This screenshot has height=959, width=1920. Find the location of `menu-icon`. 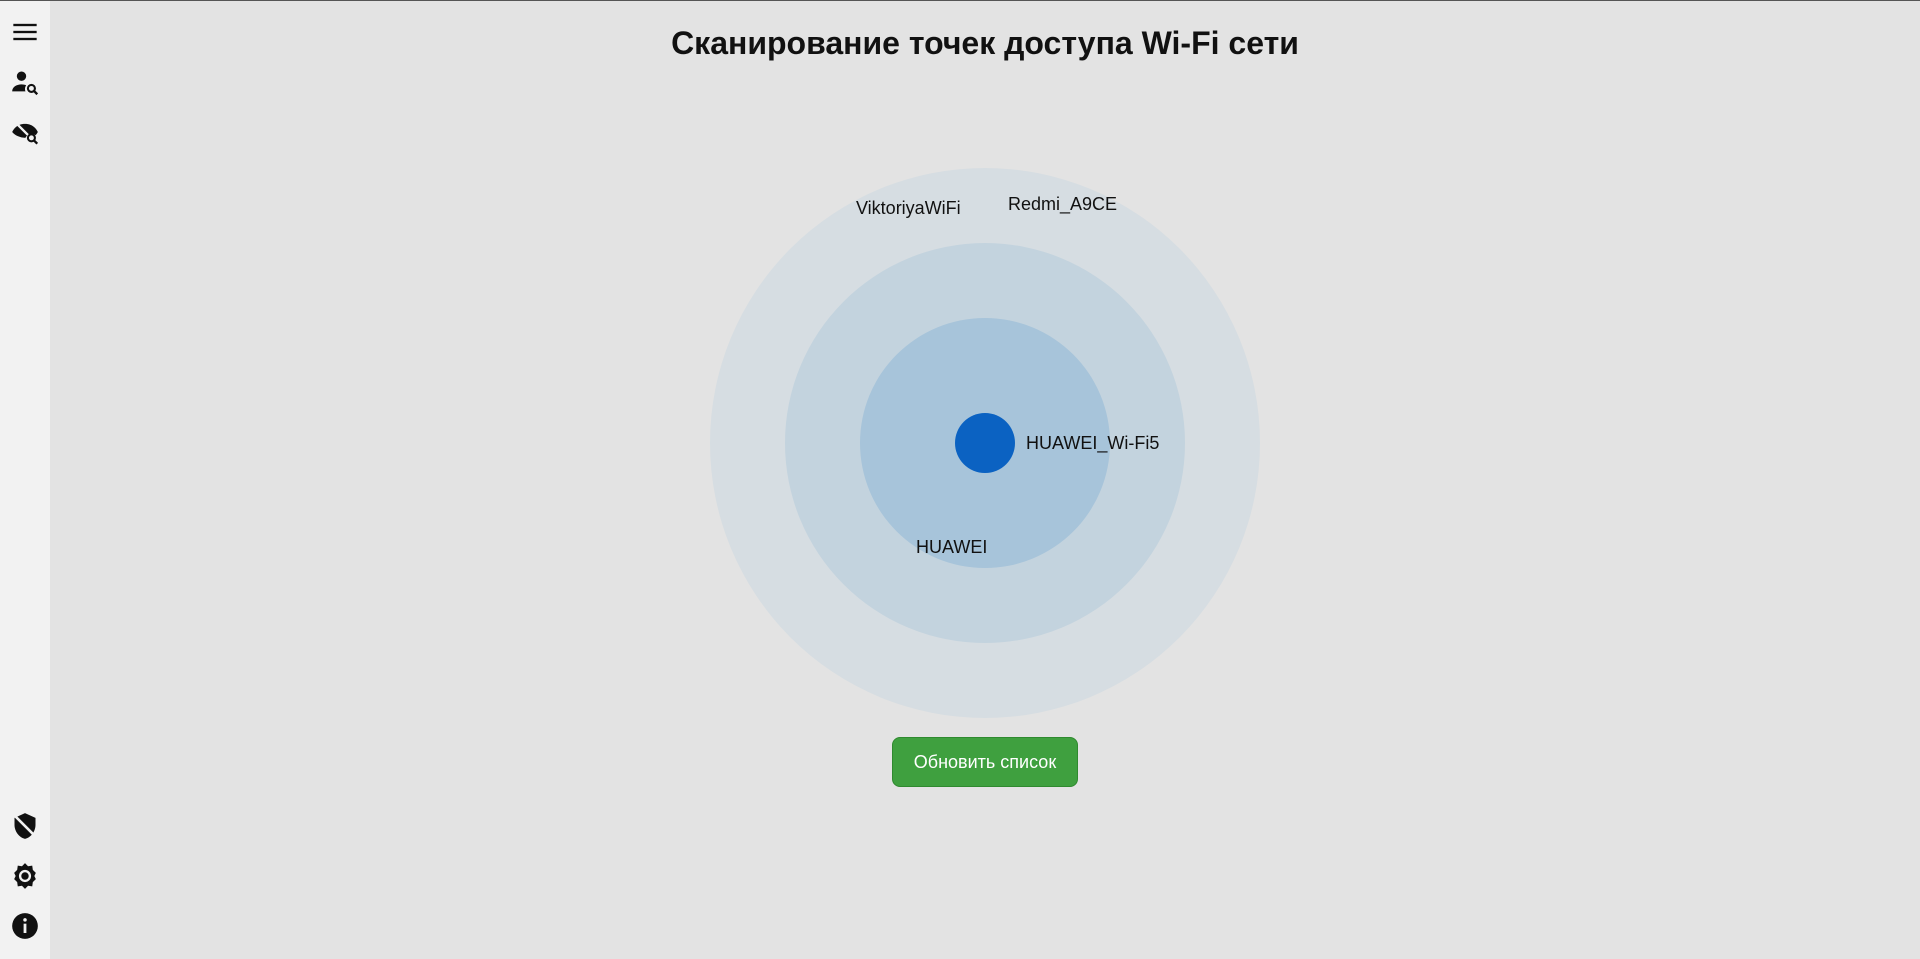

menu-icon is located at coordinates (25, 32).